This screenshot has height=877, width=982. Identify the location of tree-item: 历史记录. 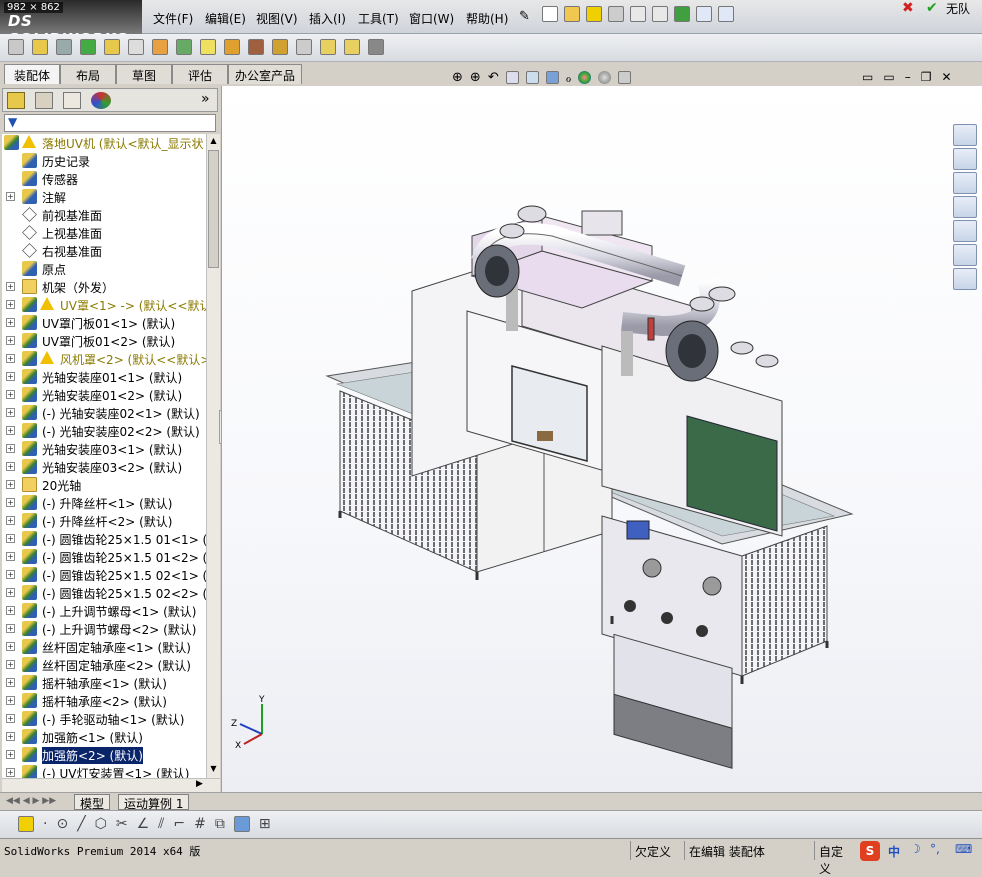
(104, 161).